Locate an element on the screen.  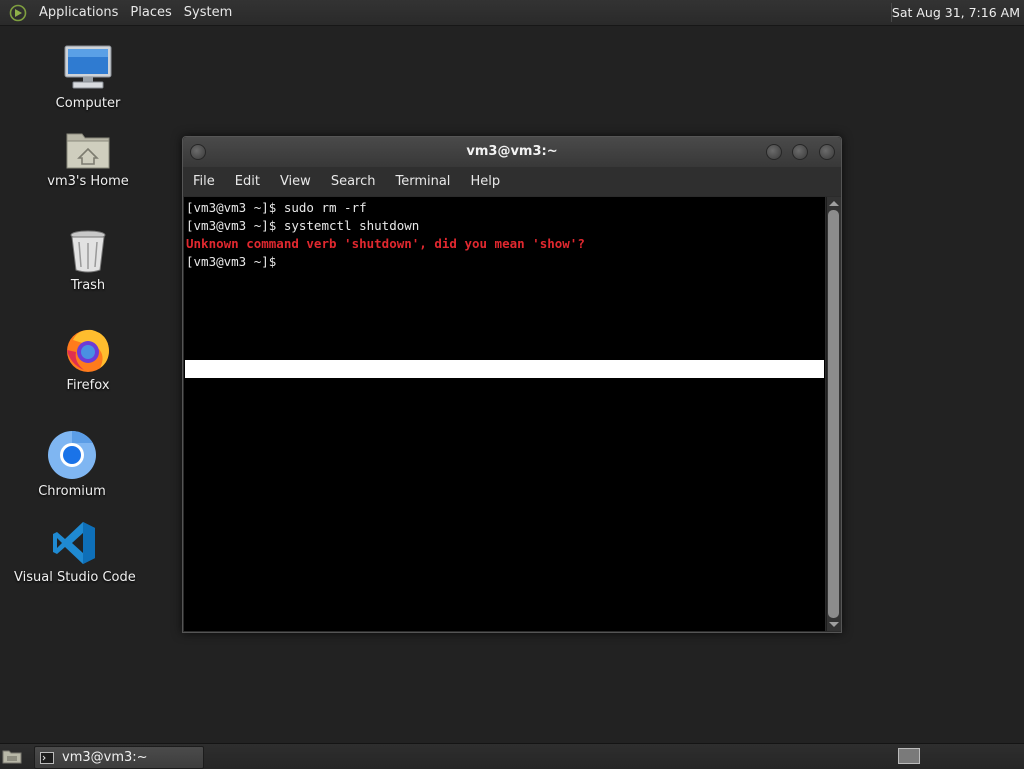
selection-highlight-bar is located at coordinates (504, 369).